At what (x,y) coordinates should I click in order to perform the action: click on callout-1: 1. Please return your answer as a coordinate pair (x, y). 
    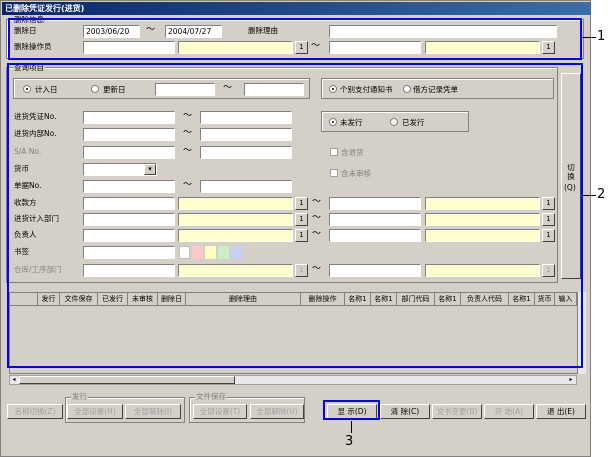
    Looking at the image, I should click on (601, 36).